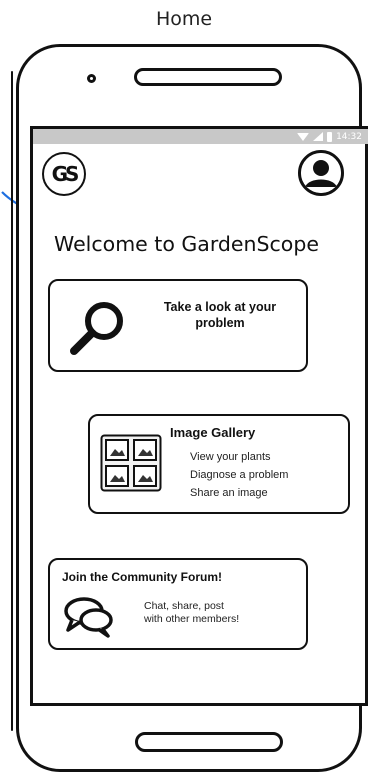 This screenshot has height=780, width=368. What do you see at coordinates (208, 77) in the screenshot?
I see `speaker-grille` at bounding box center [208, 77].